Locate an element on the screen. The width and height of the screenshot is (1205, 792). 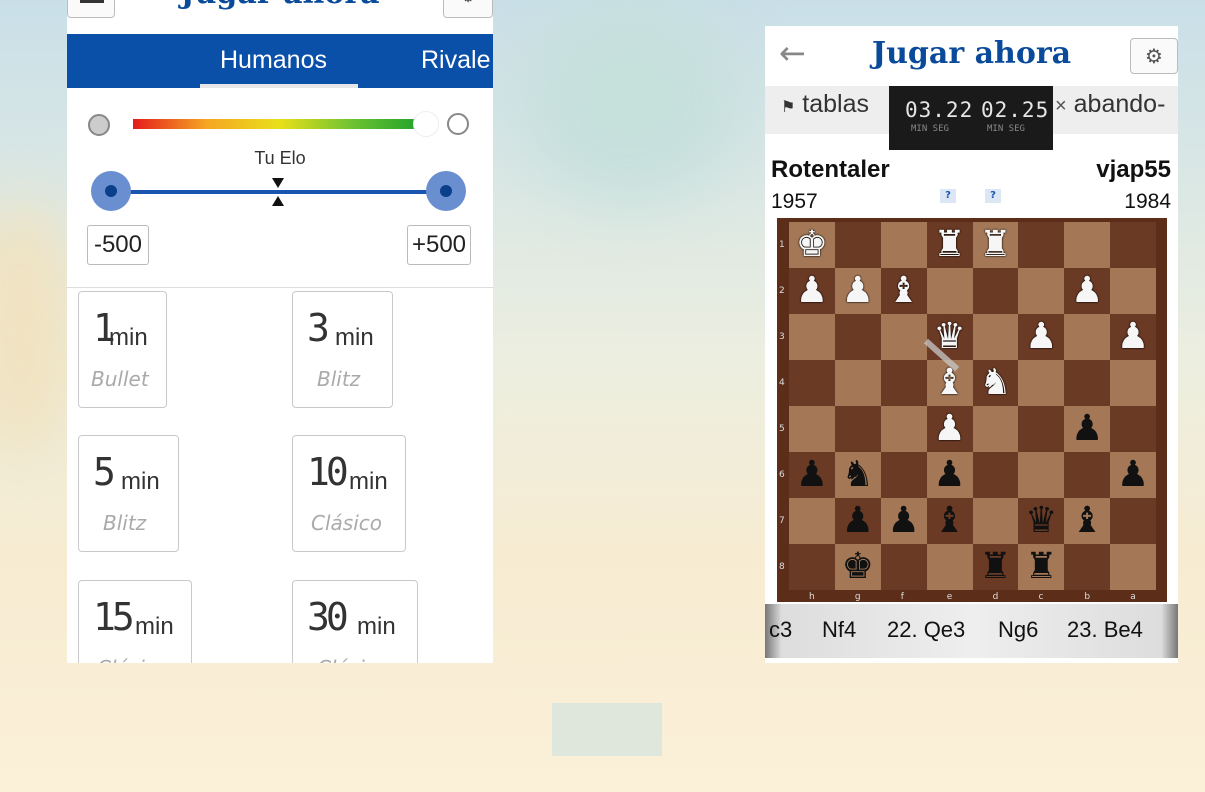
black-bishop-icon: ♝ is located at coordinates (1087, 521).